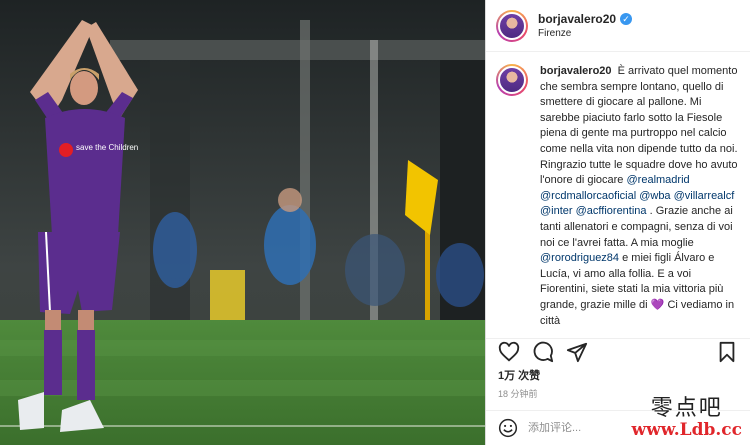 Image resolution: width=750 pixels, height=445 pixels. Describe the element at coordinates (588, 428) in the screenshot. I see `comment-input` at that location.